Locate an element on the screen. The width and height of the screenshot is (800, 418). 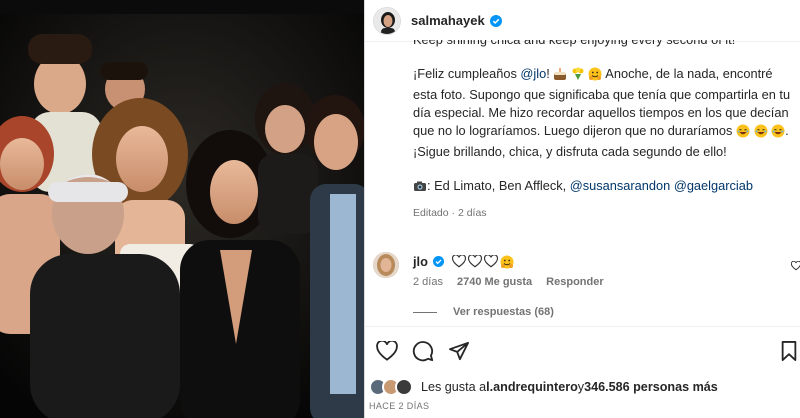
comment-icon is located at coordinates (423, 350).